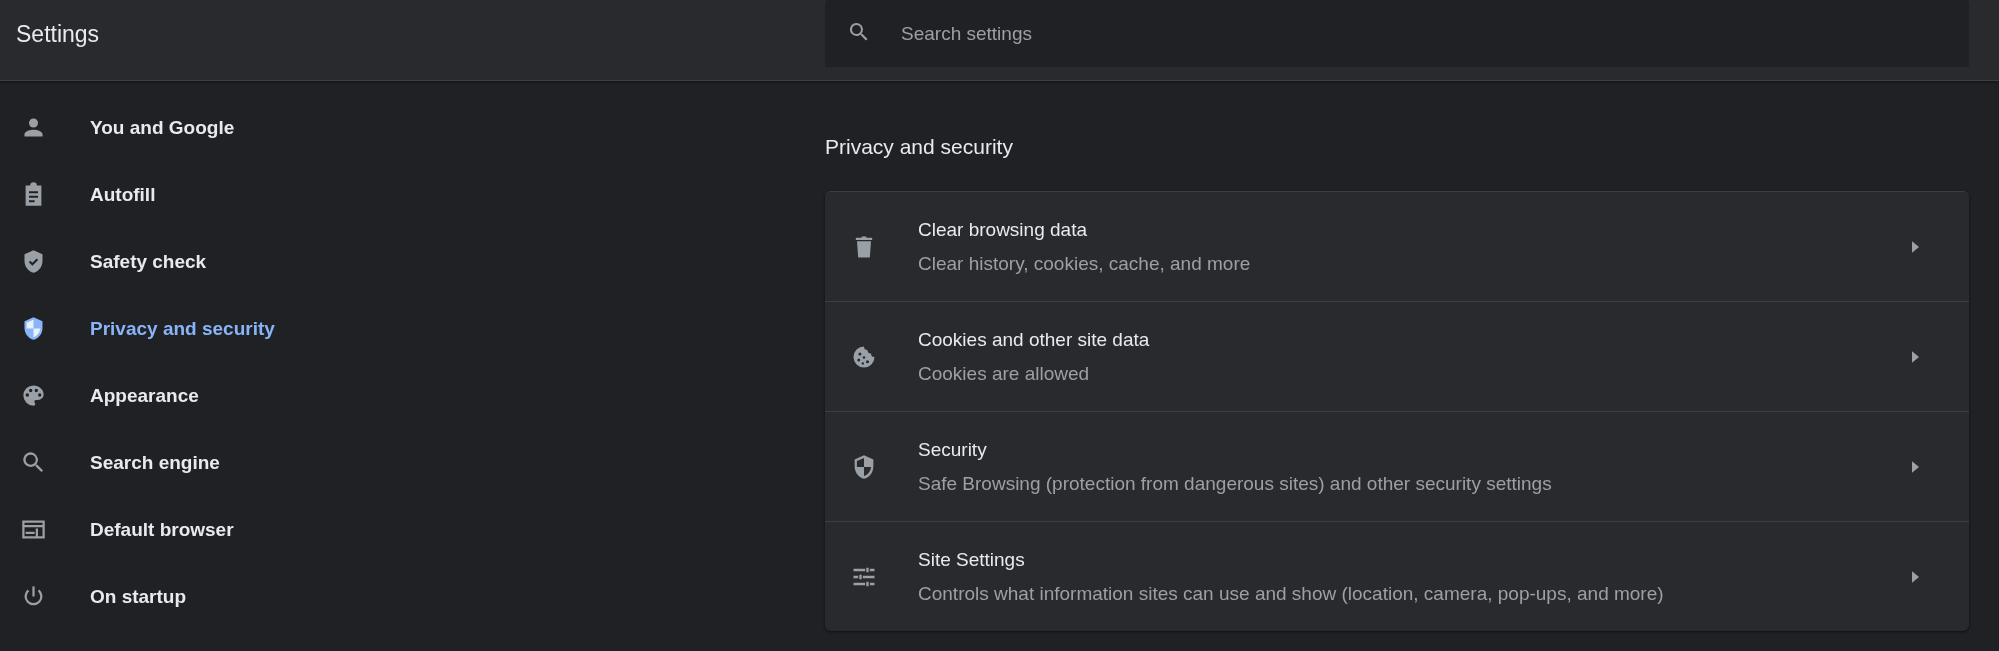 The width and height of the screenshot is (1999, 651). I want to click on settings-row: Site Settings Controls what information sites can use and show (location, camera, pop-ups, and more), so click(1397, 576).